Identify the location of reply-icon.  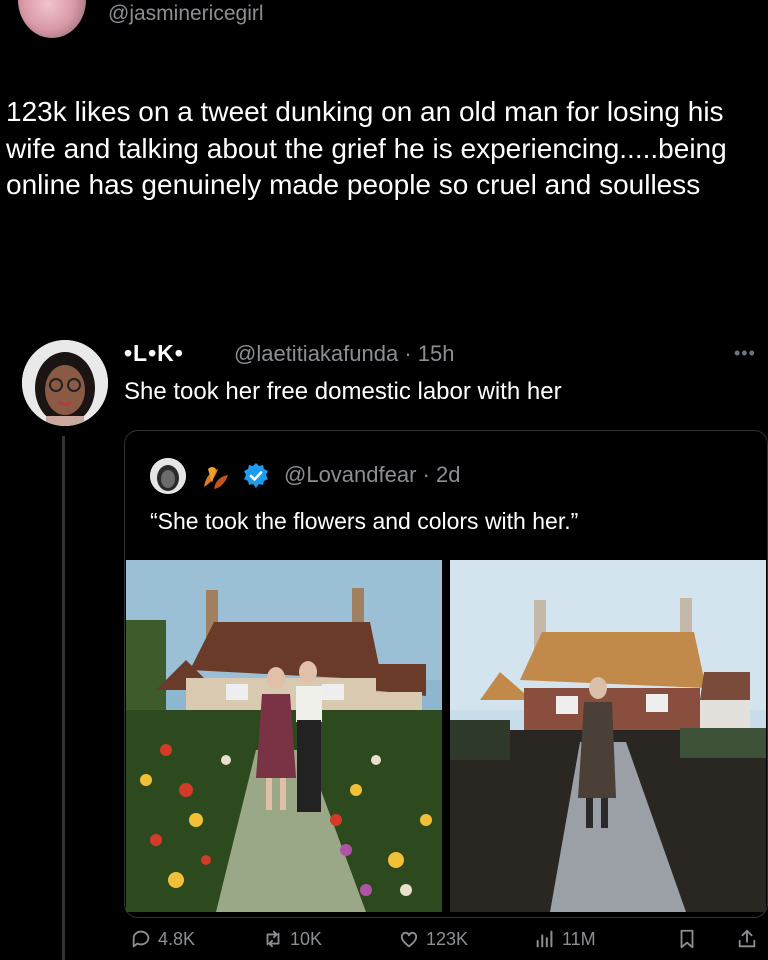
(141, 939).